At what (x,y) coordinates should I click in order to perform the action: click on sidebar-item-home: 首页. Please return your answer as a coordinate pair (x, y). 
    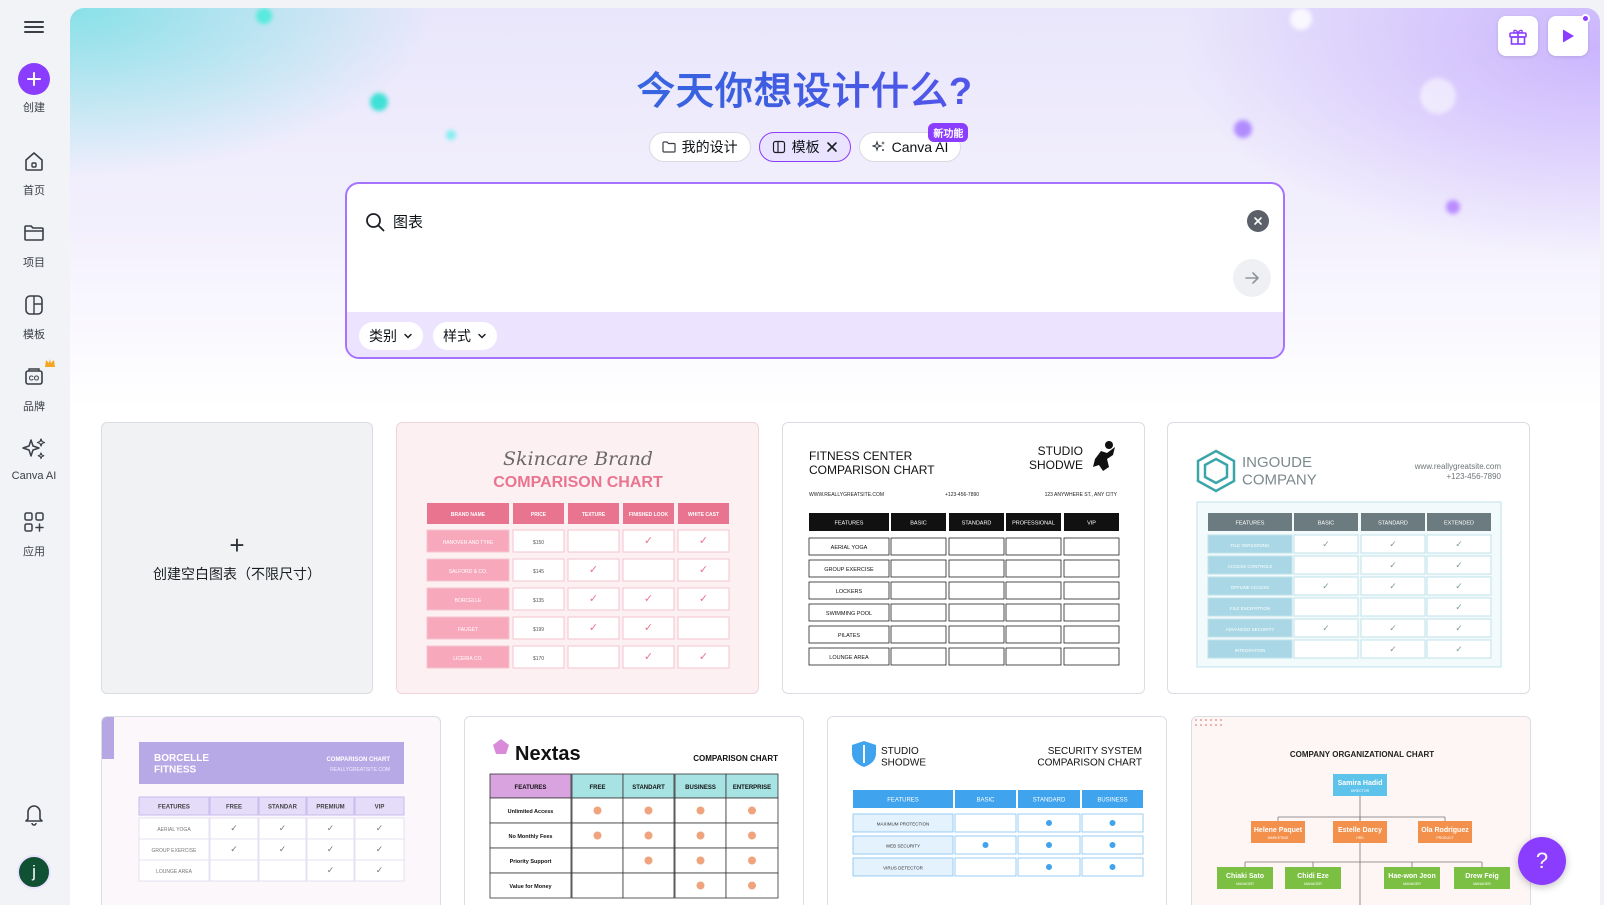
    Looking at the image, I should click on (34, 171).